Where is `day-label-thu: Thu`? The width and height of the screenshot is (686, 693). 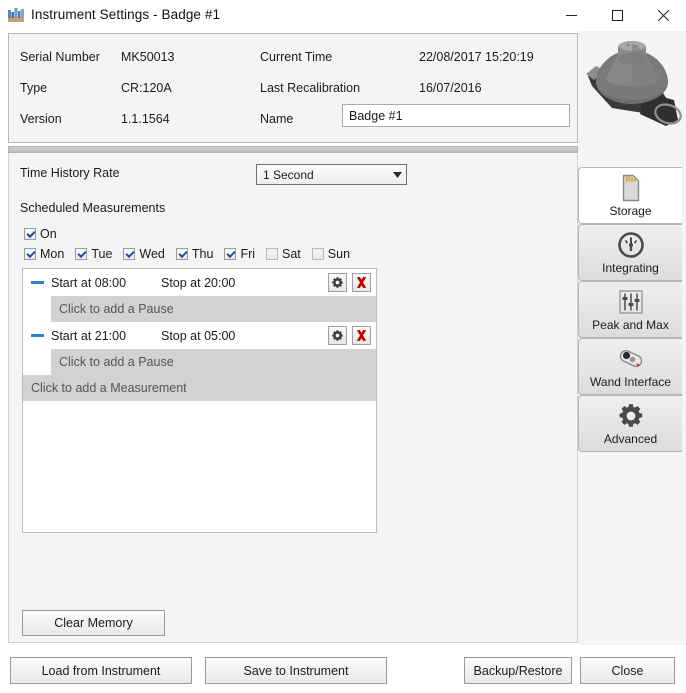
day-label-thu: Thu is located at coordinates (202, 254).